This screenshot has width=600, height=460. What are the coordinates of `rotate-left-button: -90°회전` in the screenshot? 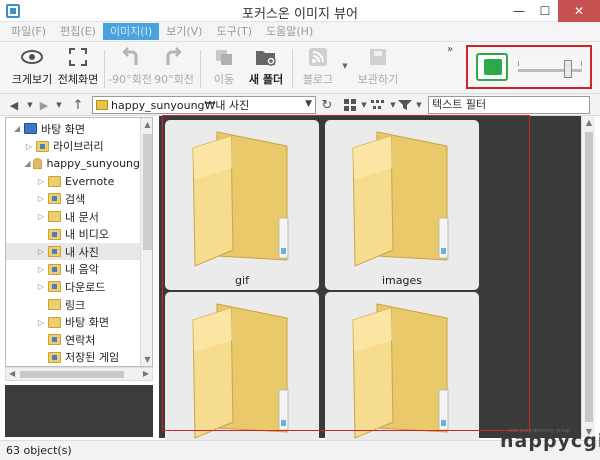 It's located at (130, 68).